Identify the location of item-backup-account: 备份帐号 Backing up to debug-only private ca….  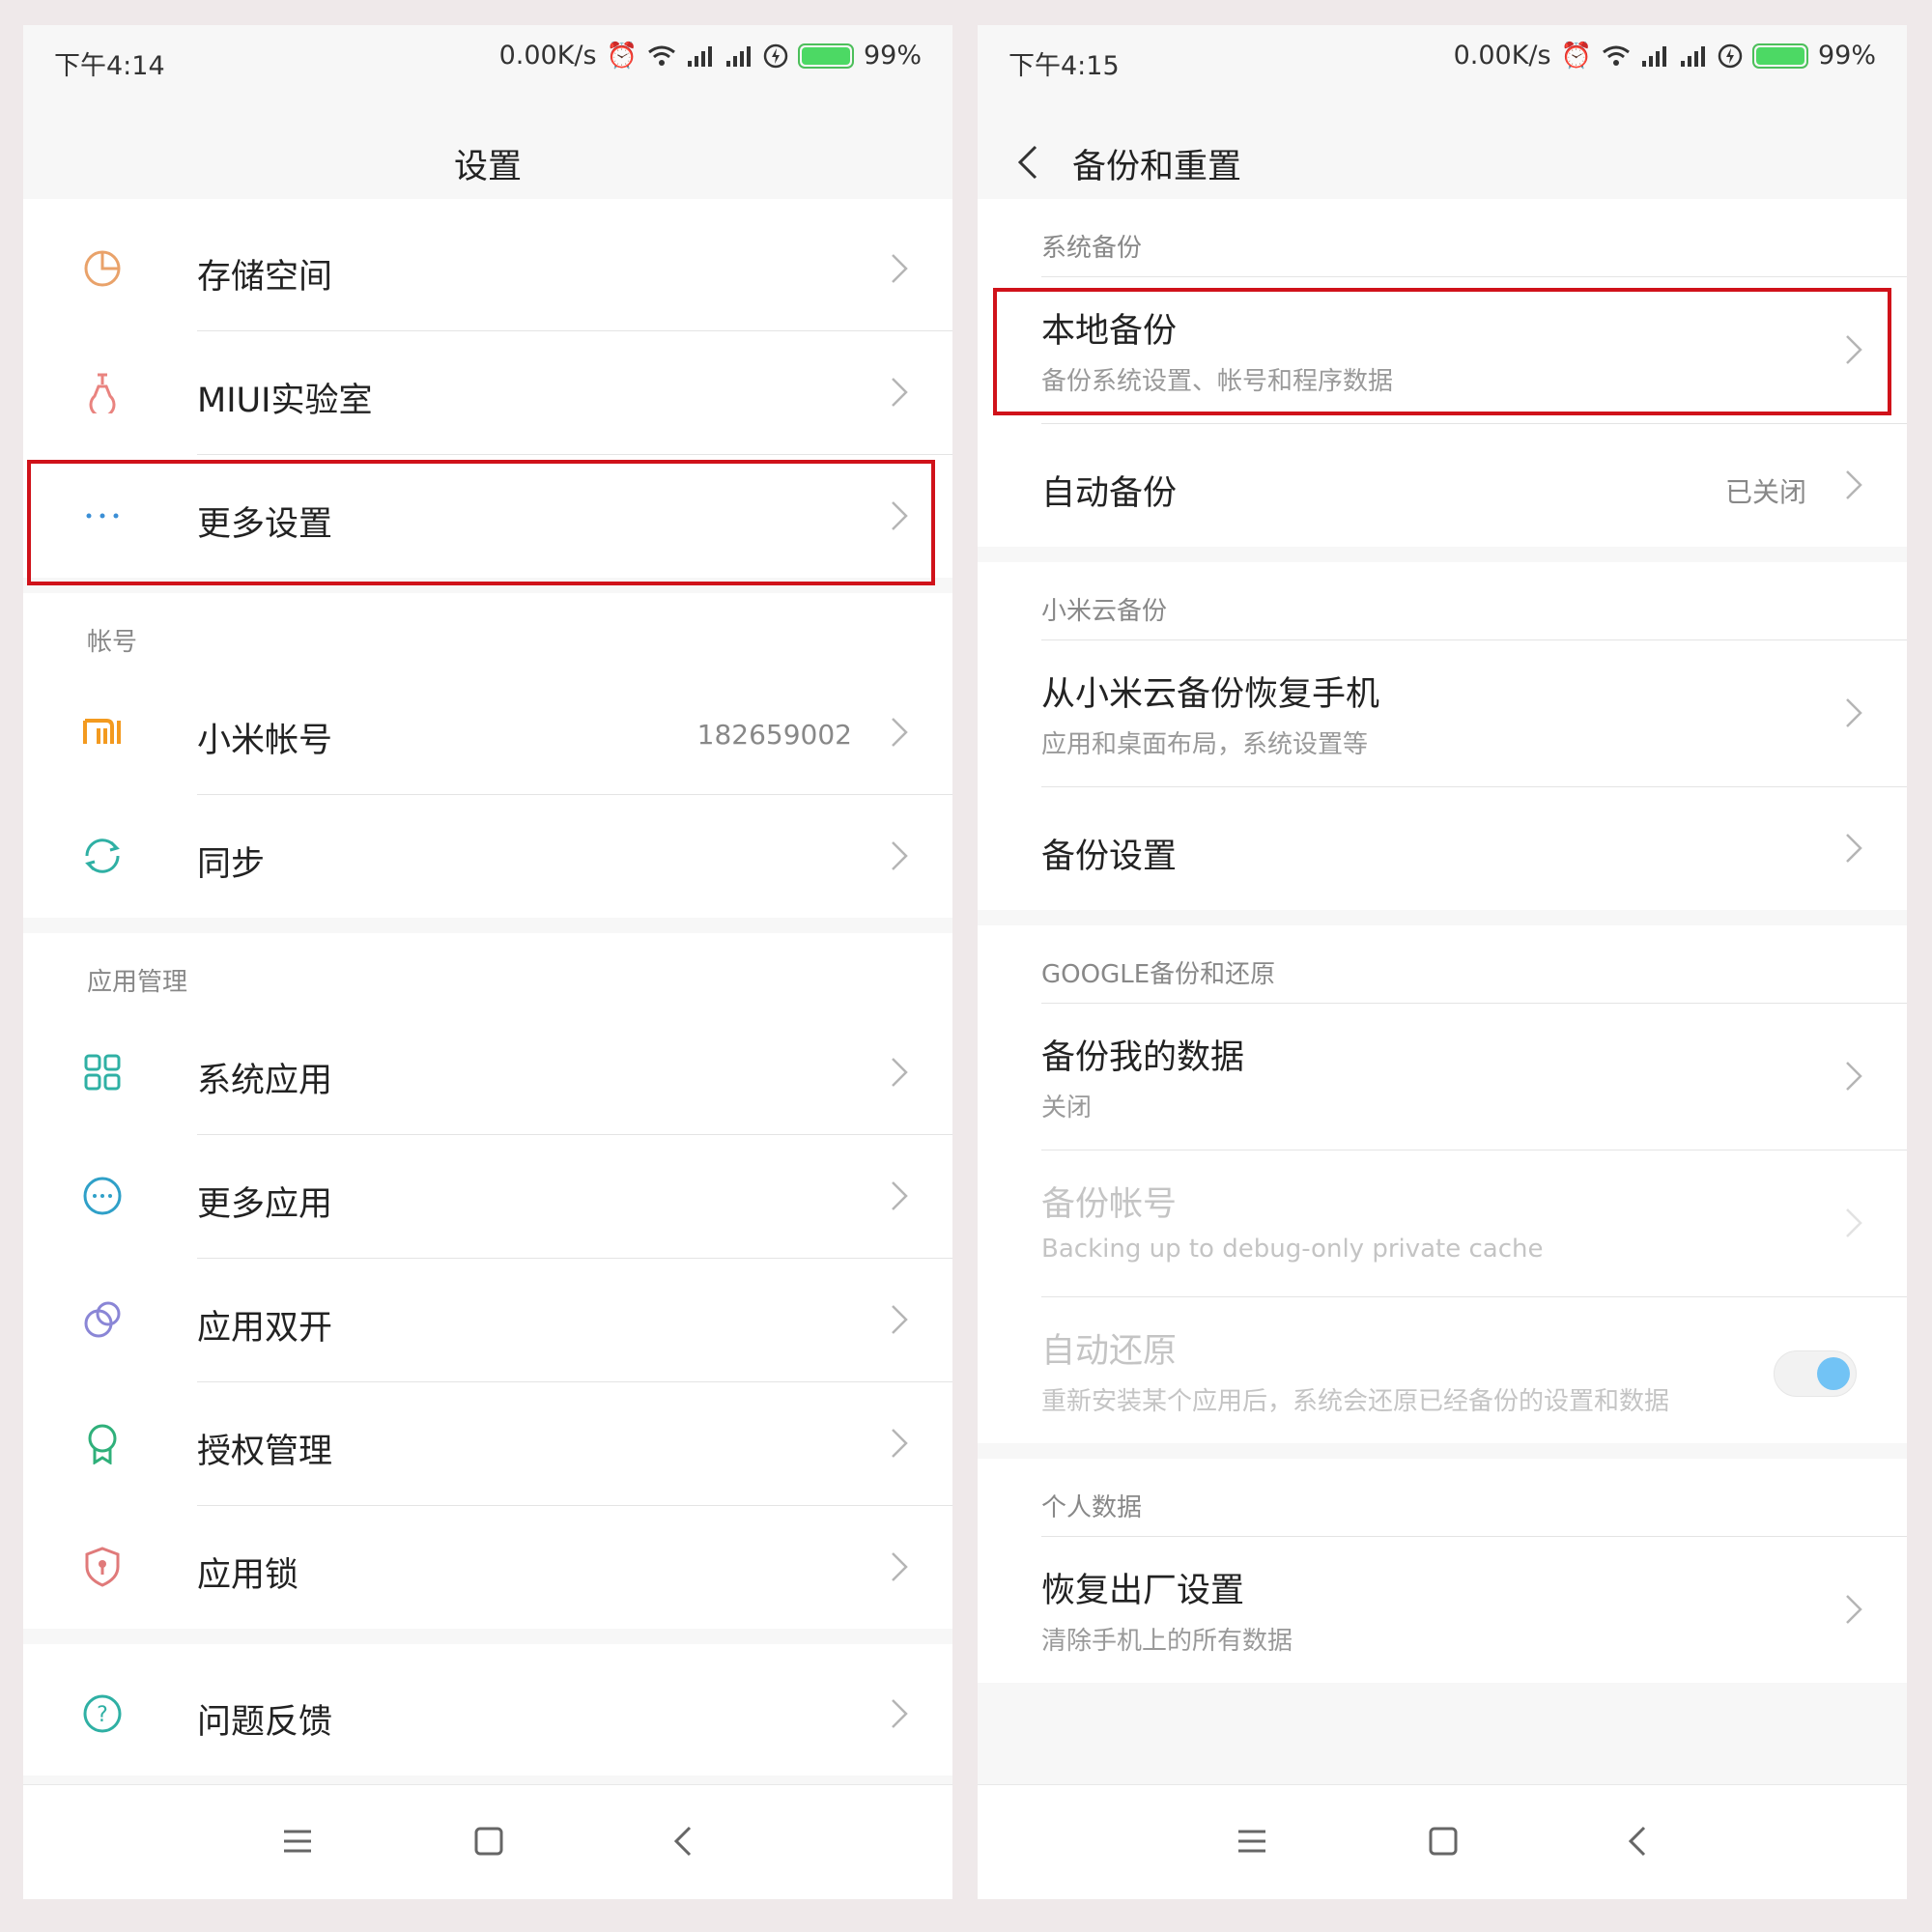
(1442, 1223).